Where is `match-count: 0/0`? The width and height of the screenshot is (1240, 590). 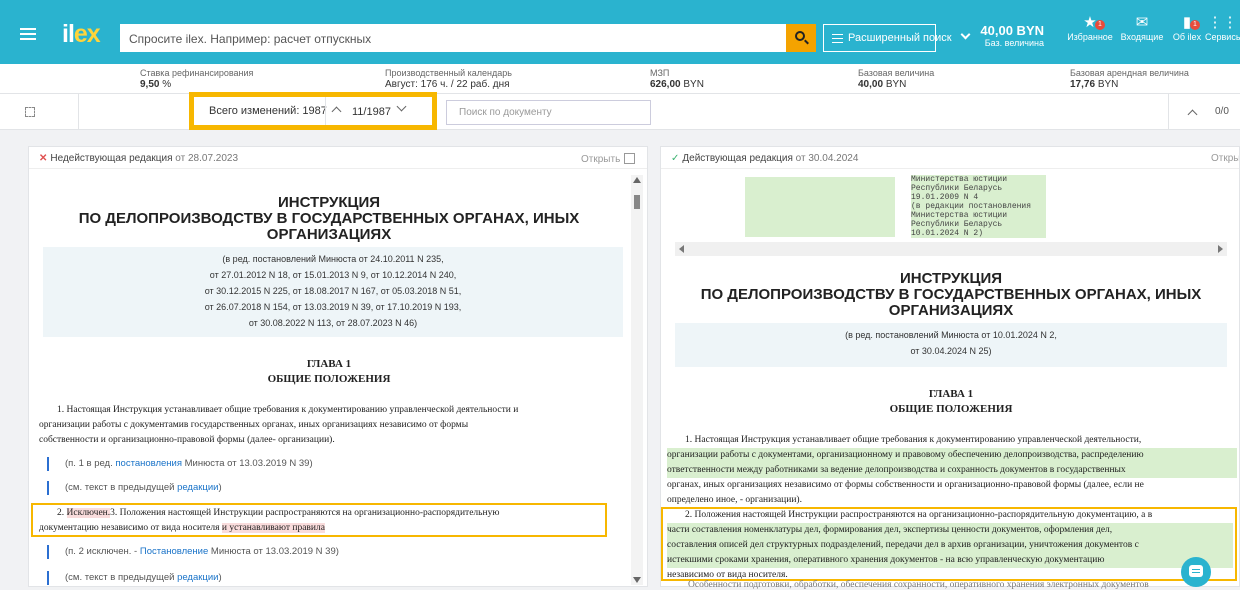
match-count: 0/0 is located at coordinates (1222, 111).